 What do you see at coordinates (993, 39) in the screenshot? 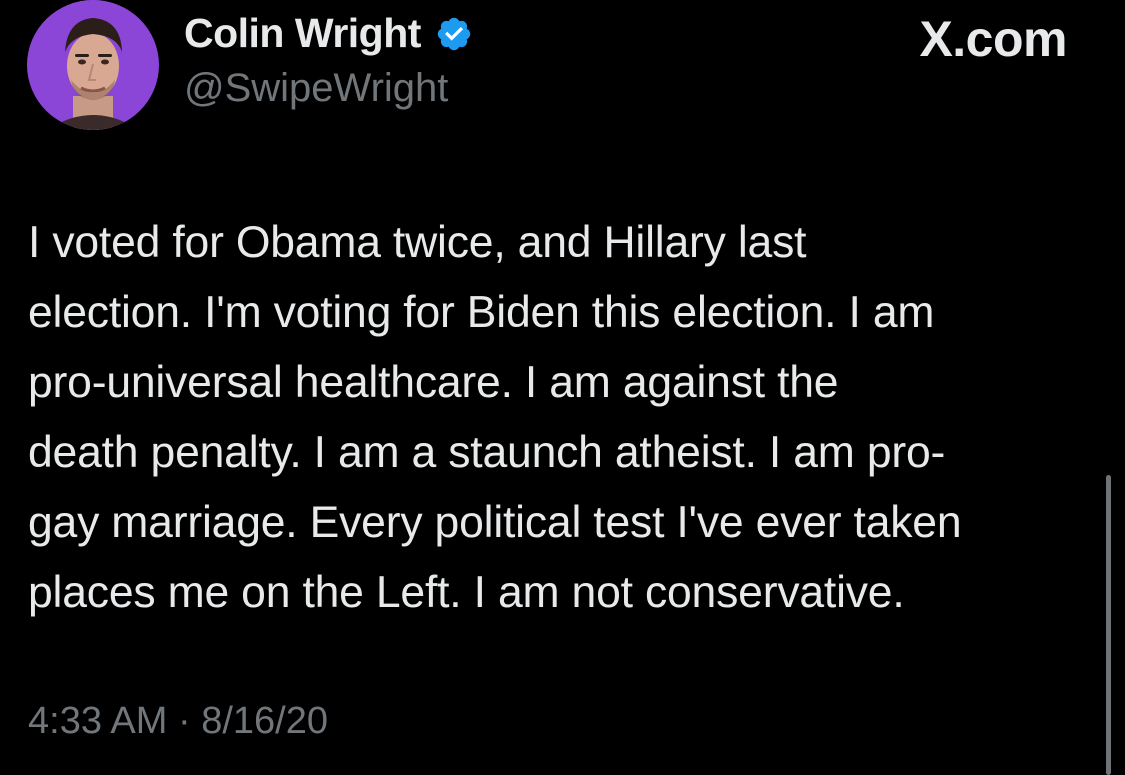
I see `site-brand-logo: X.com` at bounding box center [993, 39].